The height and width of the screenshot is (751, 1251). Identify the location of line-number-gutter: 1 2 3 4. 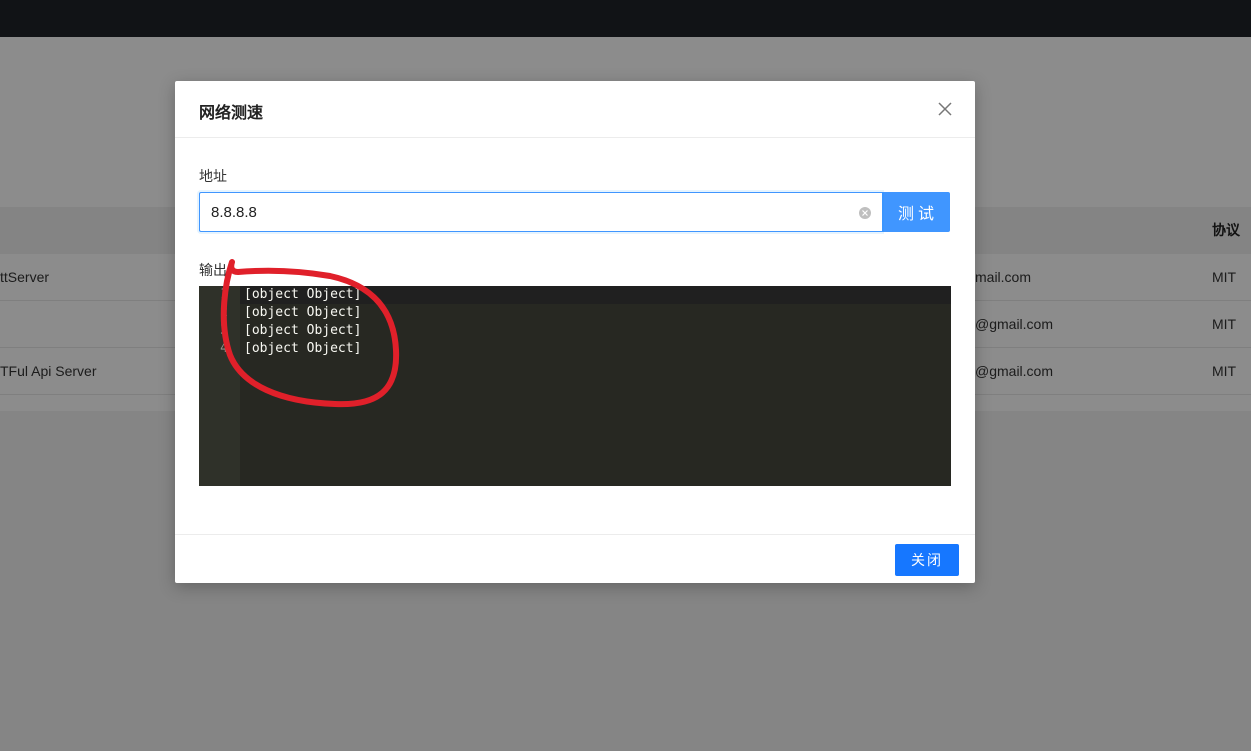
(219, 386).